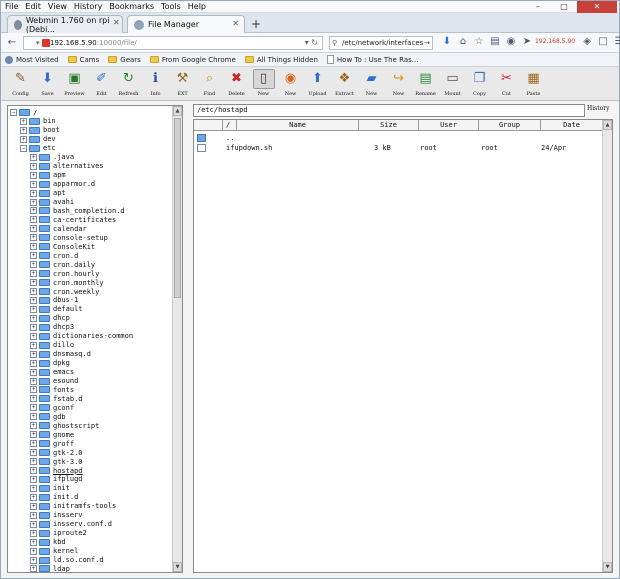  Describe the element at coordinates (463, 41) in the screenshot. I see `home-icon: ⌂` at that location.